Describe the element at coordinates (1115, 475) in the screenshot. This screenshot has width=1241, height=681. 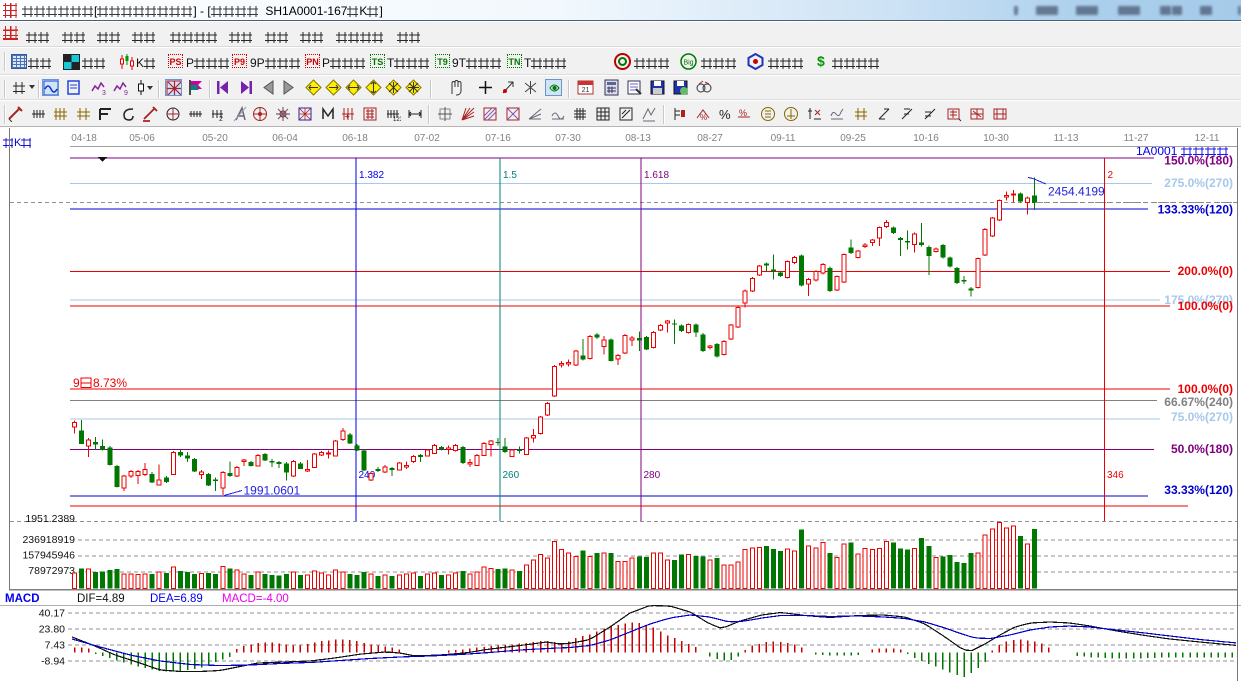
I see `svg-text: 346` at that location.